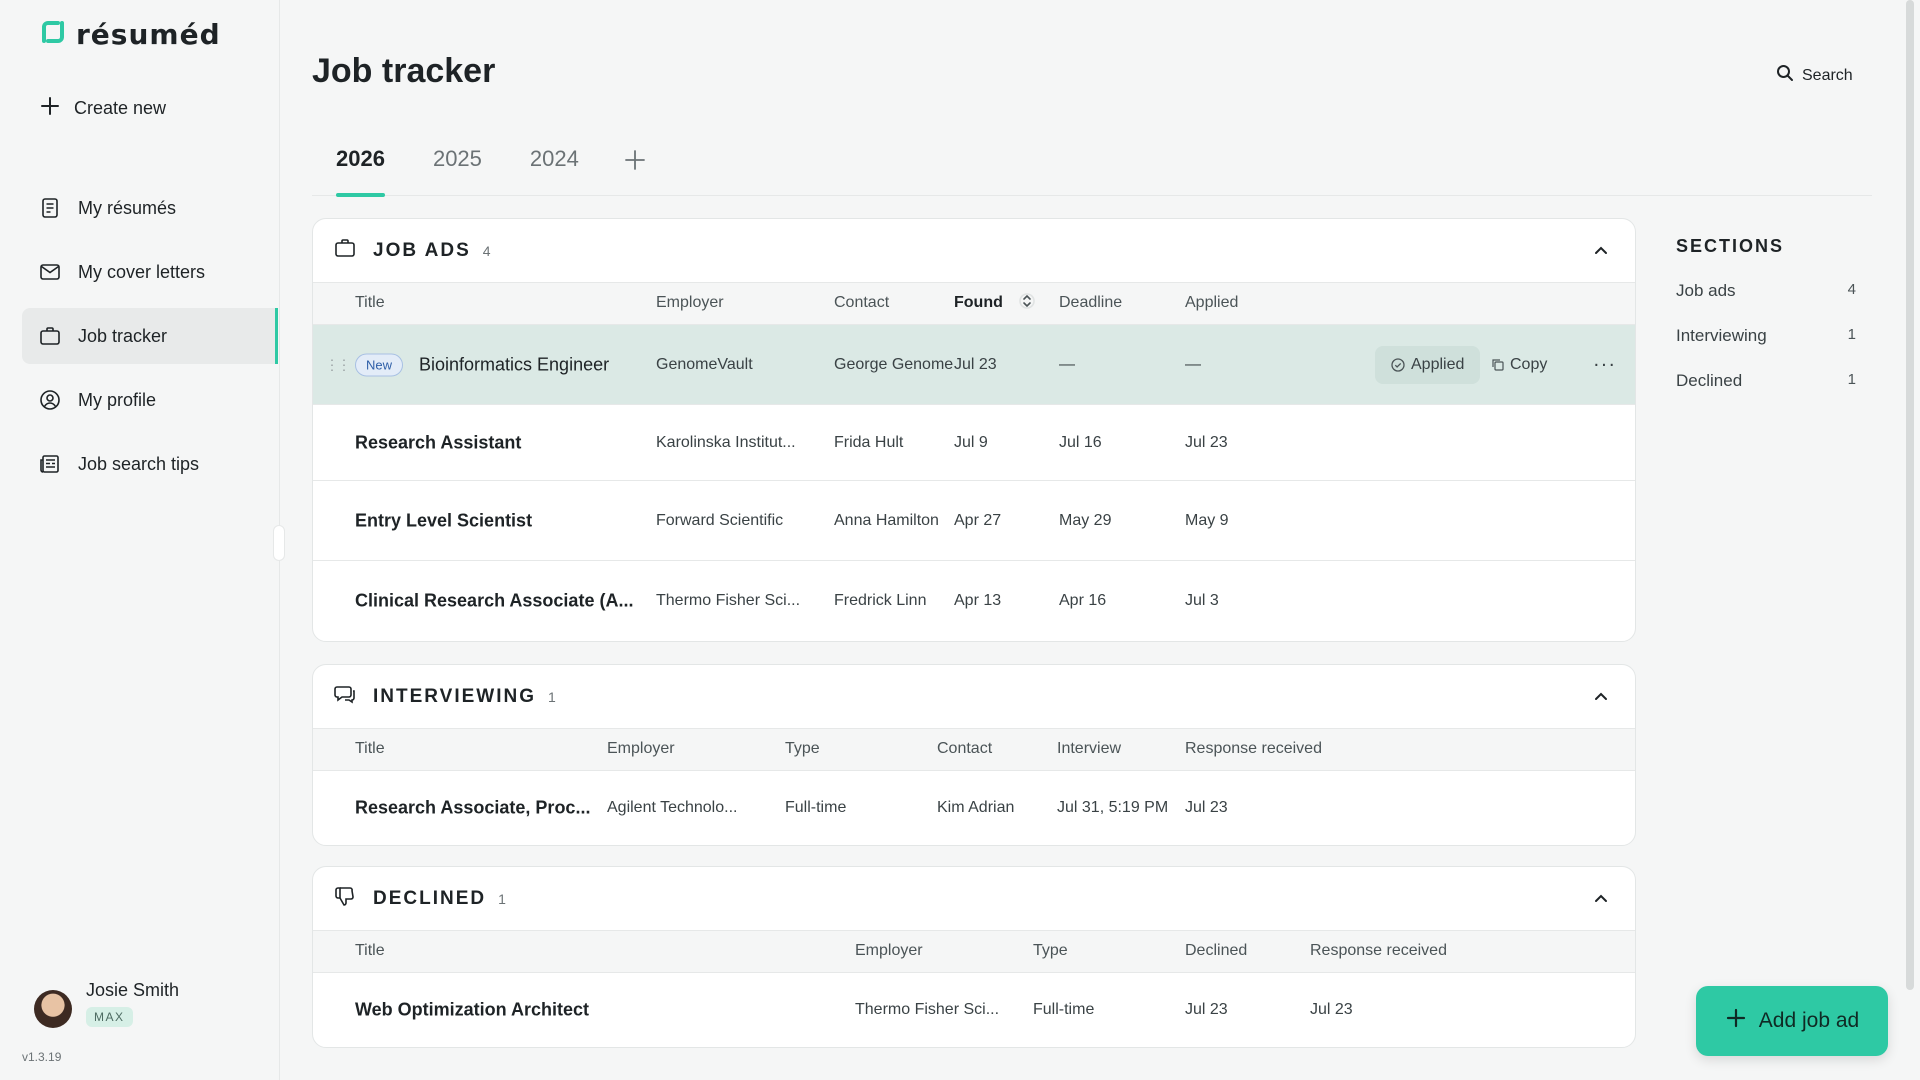 This screenshot has width=1920, height=1080. What do you see at coordinates (1851, 289) in the screenshot?
I see `section-link-count: 4` at bounding box center [1851, 289].